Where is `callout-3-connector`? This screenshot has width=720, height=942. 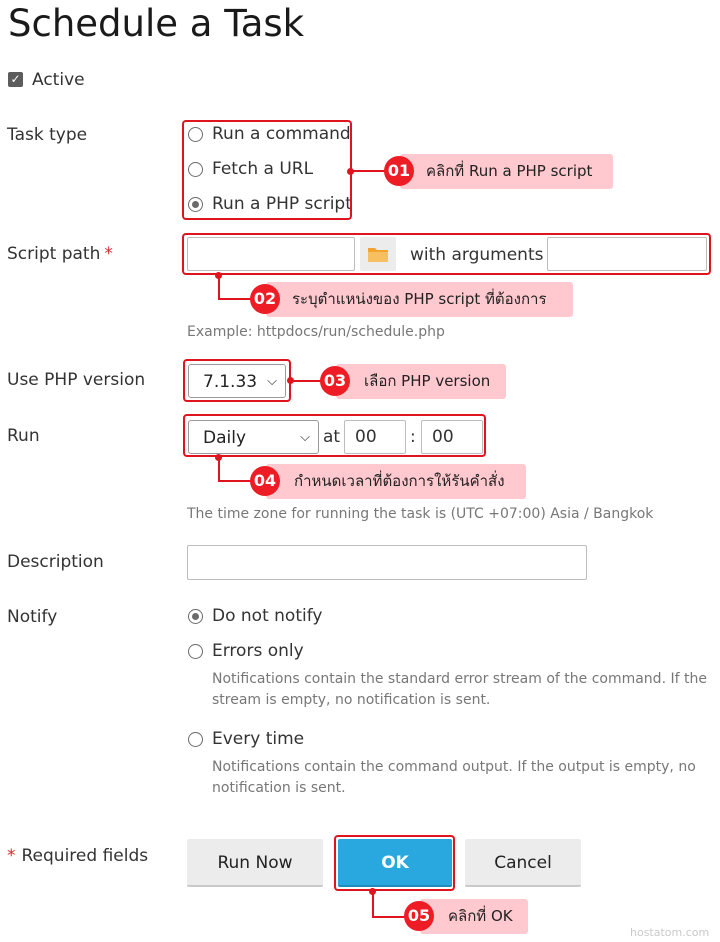 callout-3-connector is located at coordinates (307, 381).